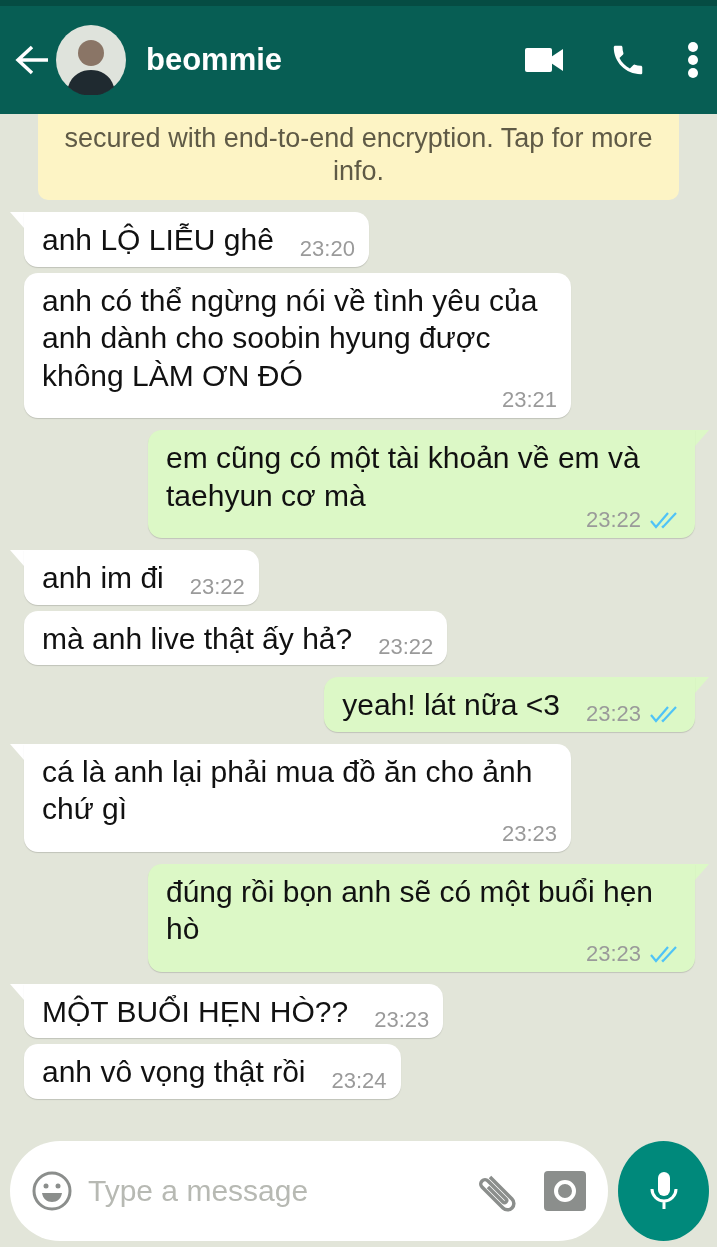 The image size is (717, 1247). Describe the element at coordinates (91, 60) in the screenshot. I see `avatar` at that location.